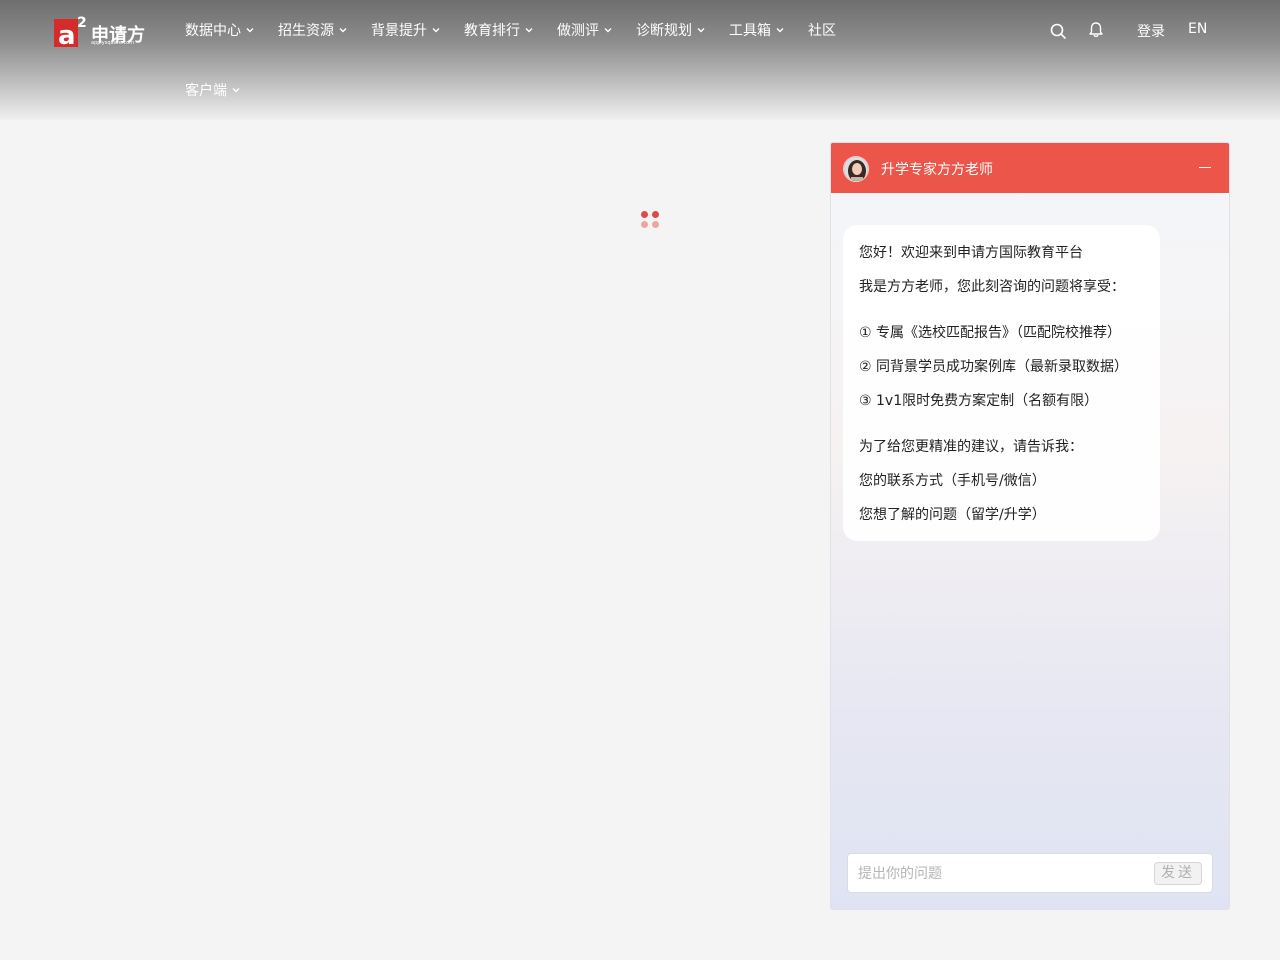  What do you see at coordinates (971, 447) in the screenshot?
I see `ask-intro: 为了给您更精准的建议，请告诉我：` at bounding box center [971, 447].